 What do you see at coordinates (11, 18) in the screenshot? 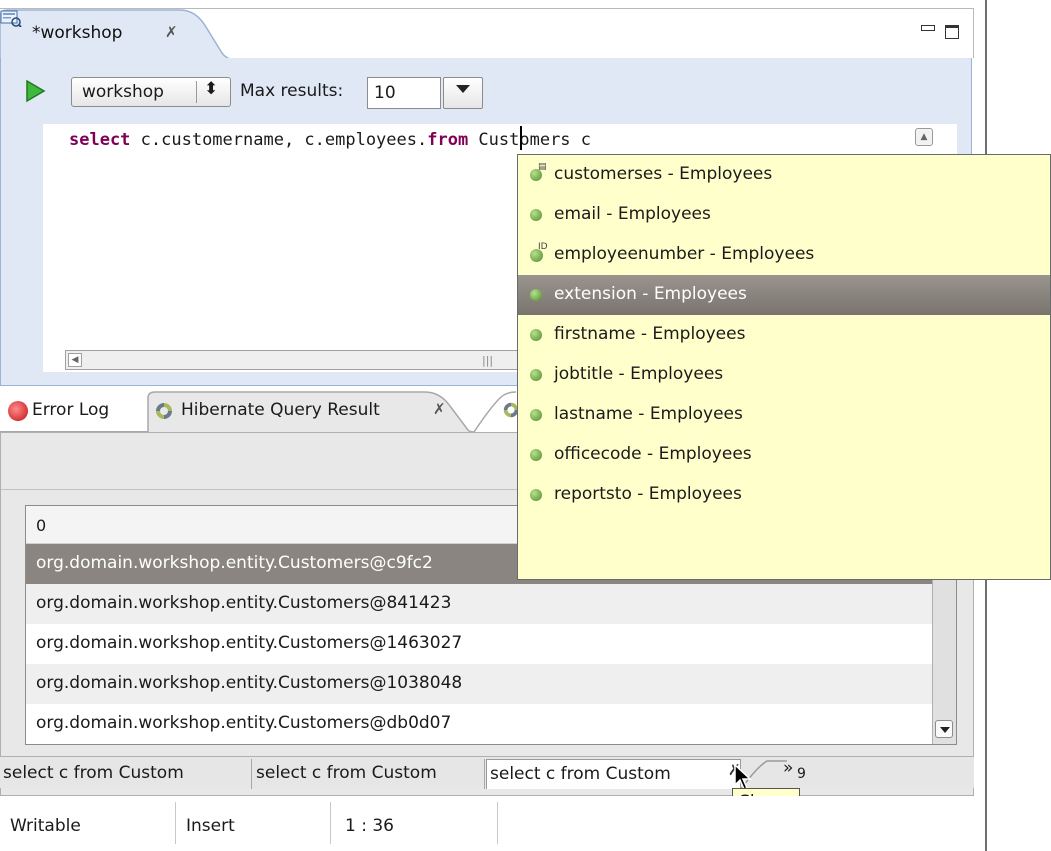
I see `hql-editor-icon` at bounding box center [11, 18].